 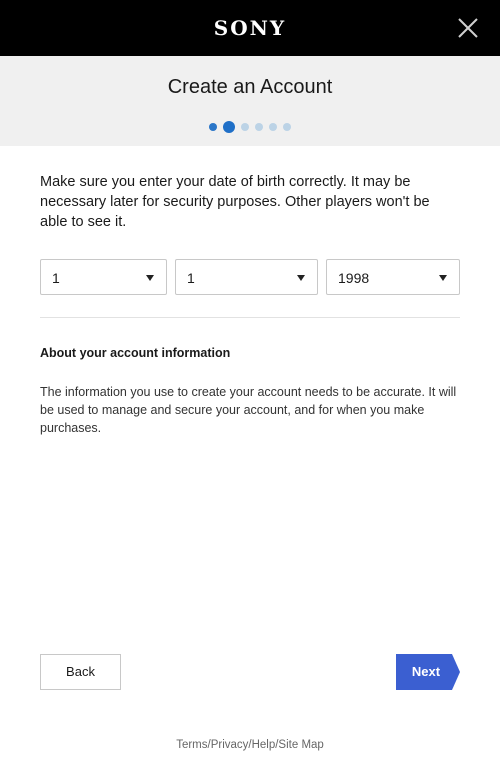 I want to click on step-indicator, so click(x=250, y=127).